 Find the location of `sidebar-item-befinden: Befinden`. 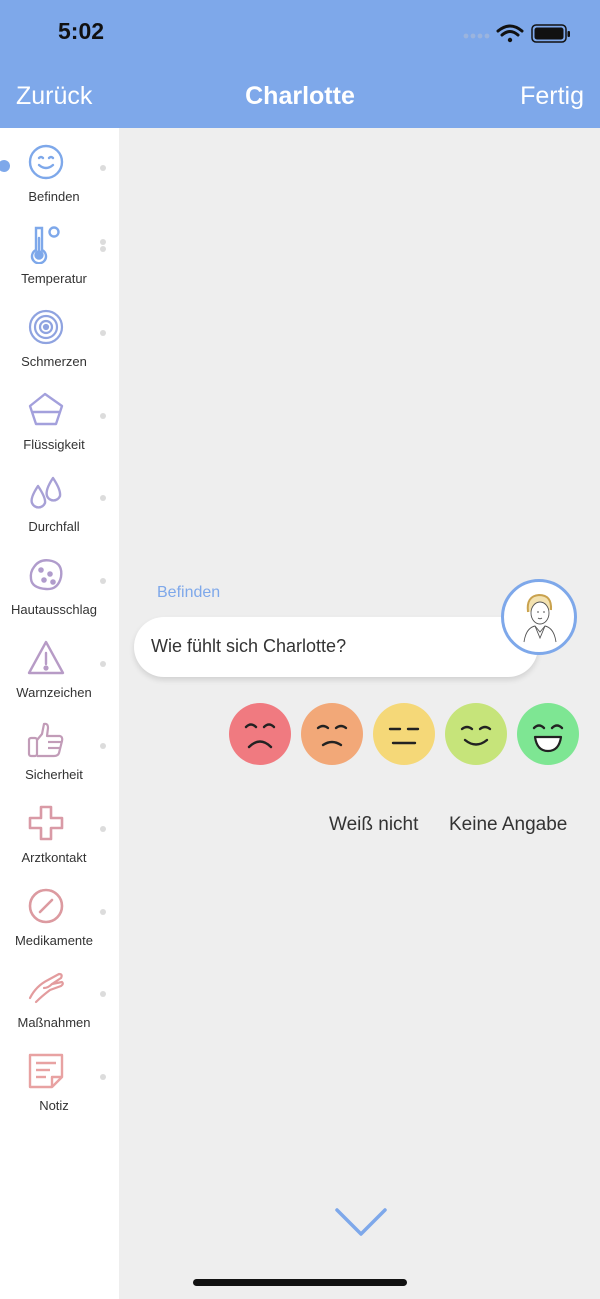

sidebar-item-befinden: Befinden is located at coordinates (54, 177).